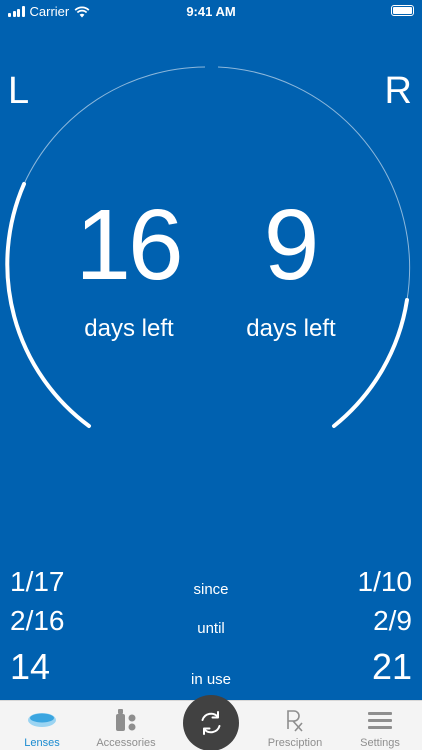 The width and height of the screenshot is (422, 750). Describe the element at coordinates (211, 679) in the screenshot. I see `in-use-label: in use` at that location.